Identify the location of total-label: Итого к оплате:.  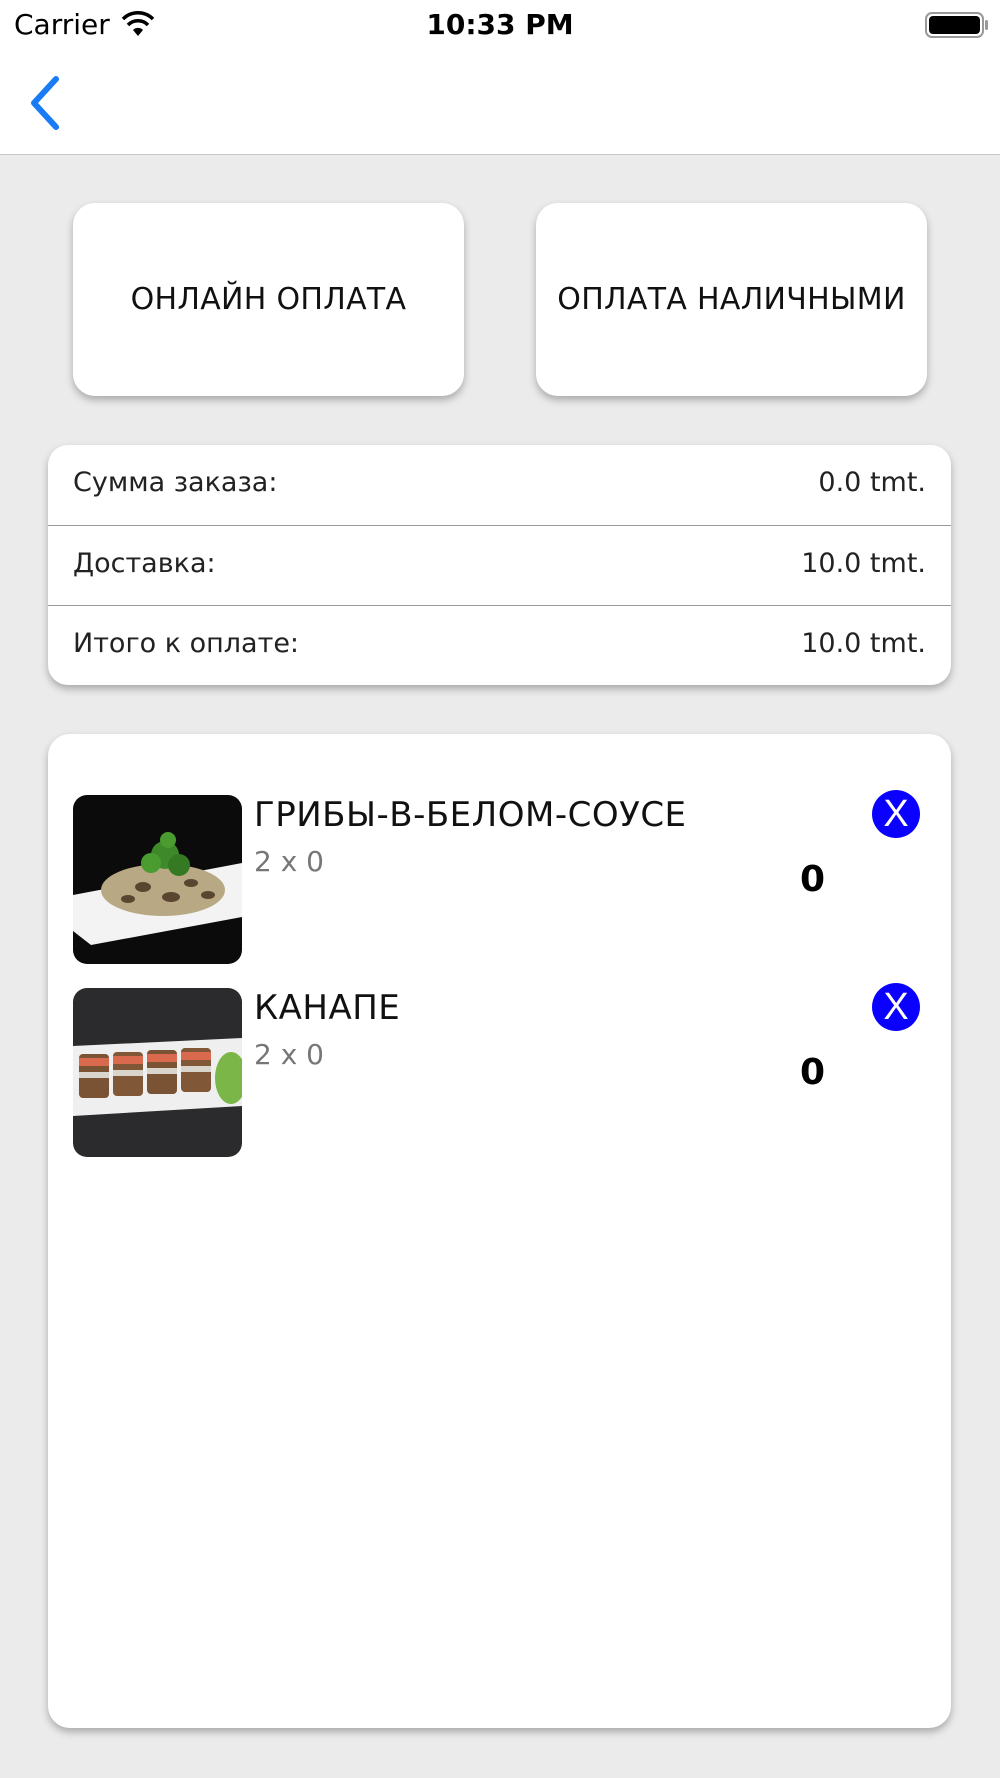
(186, 643).